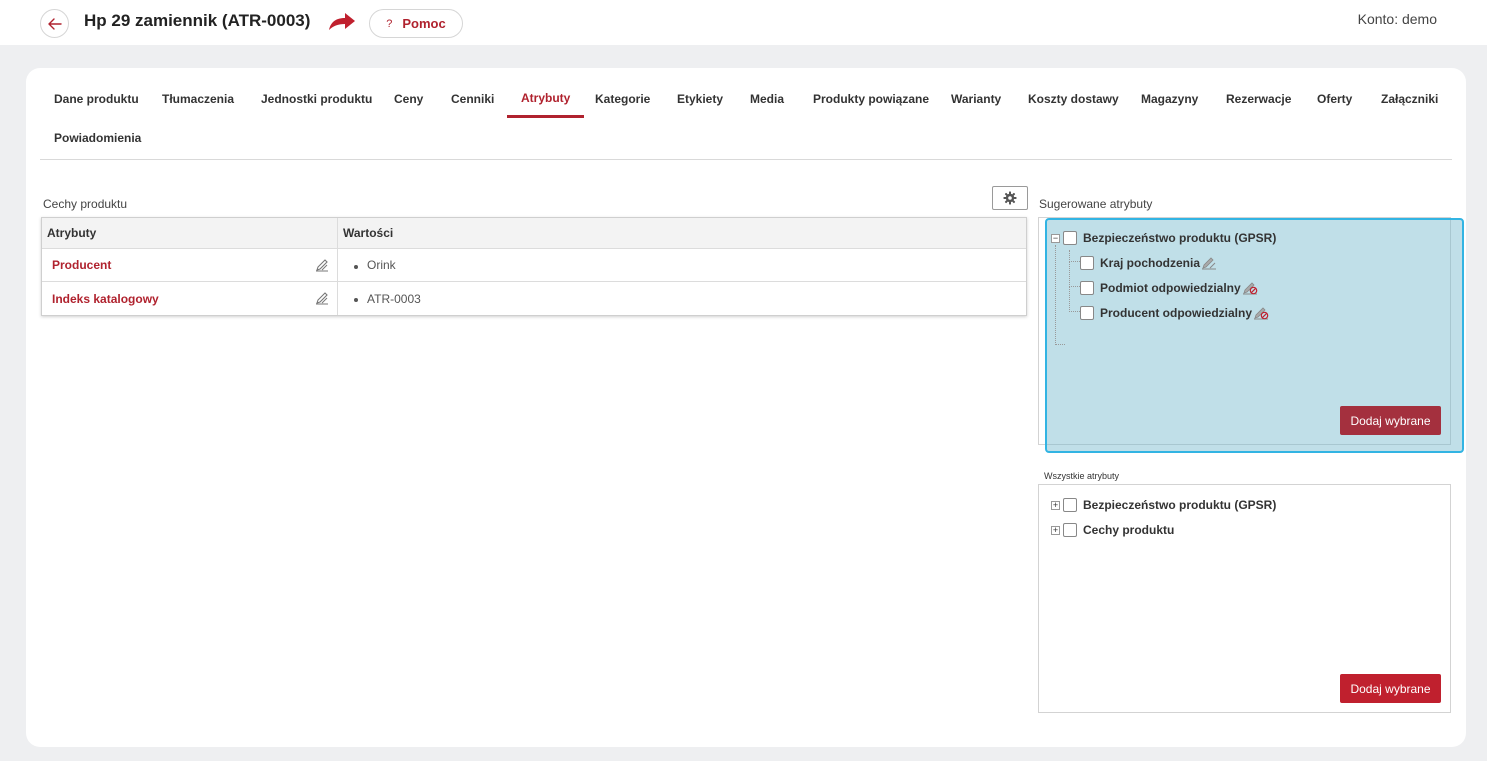 This screenshot has width=1487, height=761. What do you see at coordinates (1397, 19) in the screenshot?
I see `account-info: Konto: demo` at bounding box center [1397, 19].